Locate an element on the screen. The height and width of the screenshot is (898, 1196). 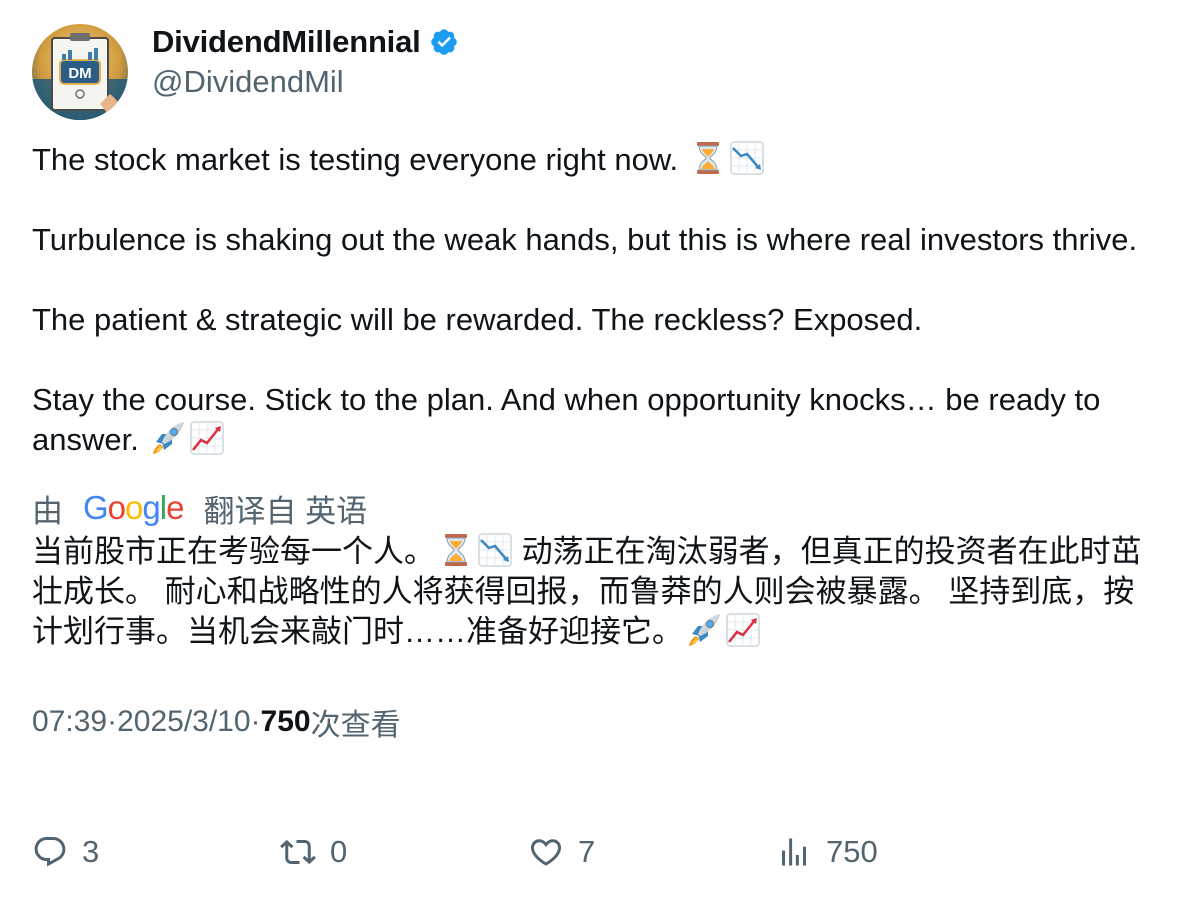
display-name: DividendMillennial is located at coordinates (286, 42).